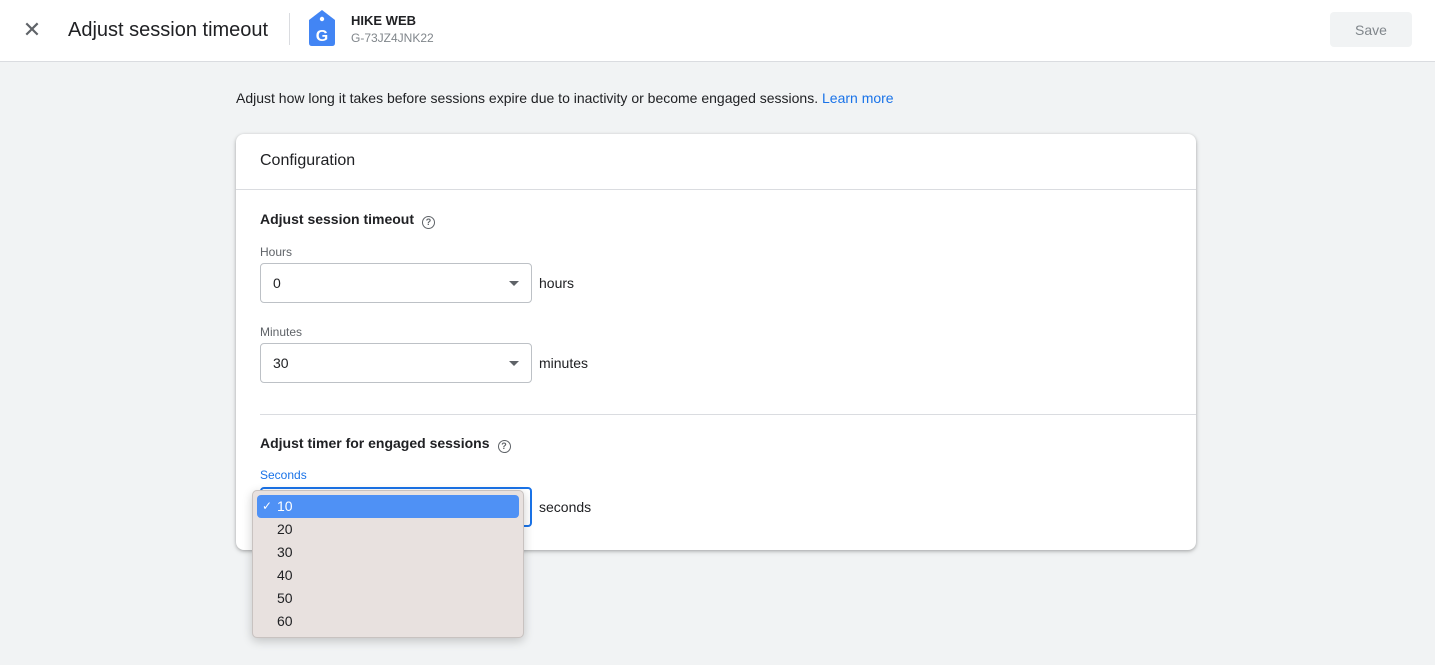 Image resolution: width=1435 pixels, height=665 pixels. I want to click on minutes-select: 30, so click(396, 363).